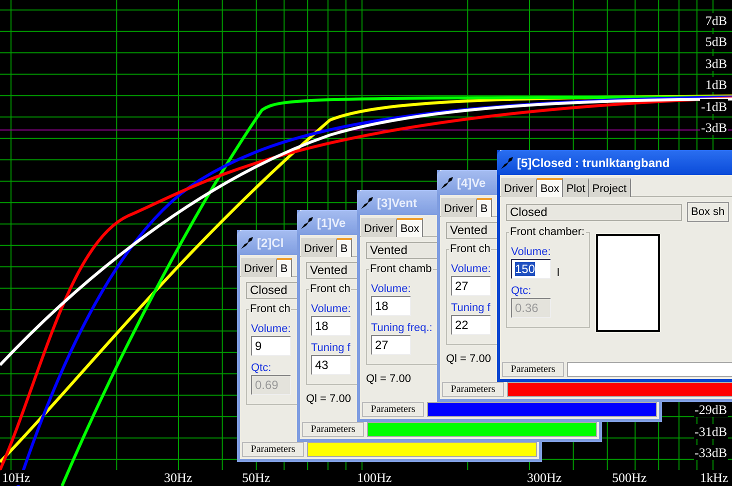 The width and height of the screenshot is (732, 486). What do you see at coordinates (711, 409) in the screenshot?
I see `axis-label: -29dB` at bounding box center [711, 409].